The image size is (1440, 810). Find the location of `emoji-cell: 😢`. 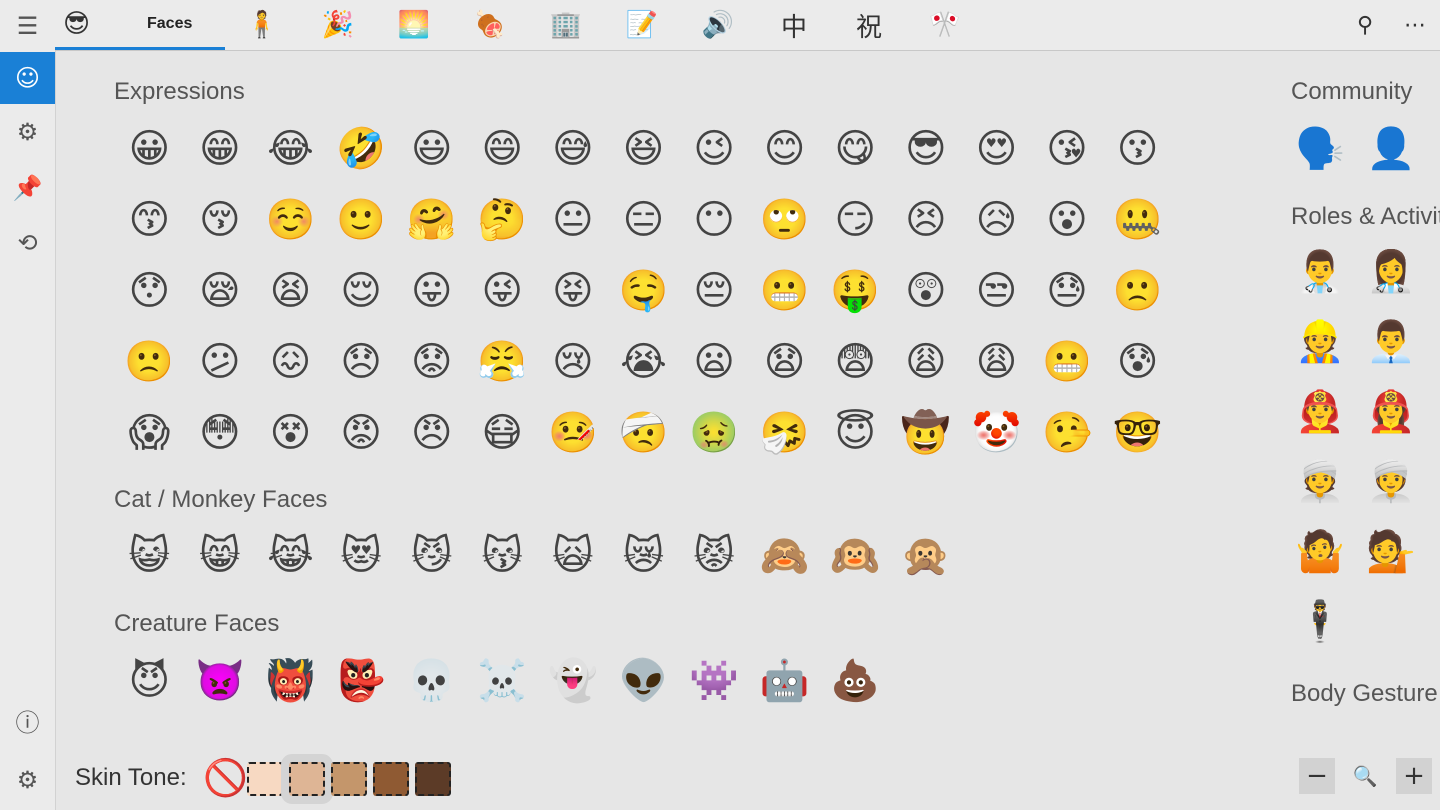

emoji-cell: 😢 is located at coordinates (573, 361).